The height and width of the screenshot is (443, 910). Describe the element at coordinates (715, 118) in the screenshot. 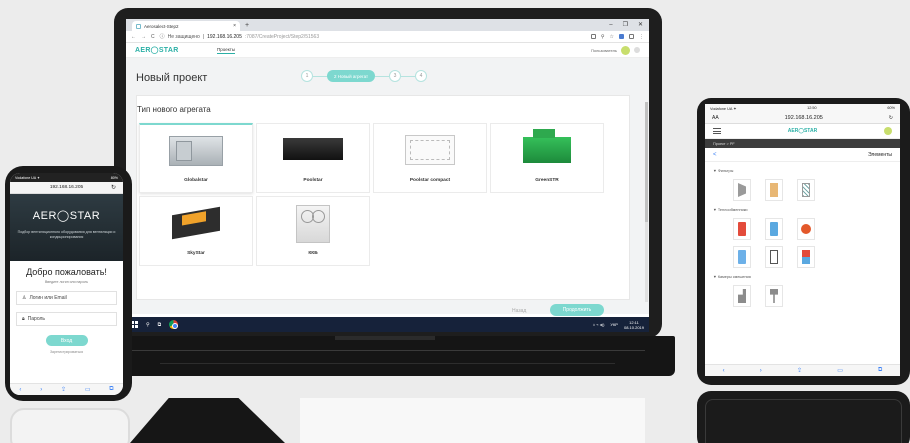

I see `text-size-button: AA` at that location.